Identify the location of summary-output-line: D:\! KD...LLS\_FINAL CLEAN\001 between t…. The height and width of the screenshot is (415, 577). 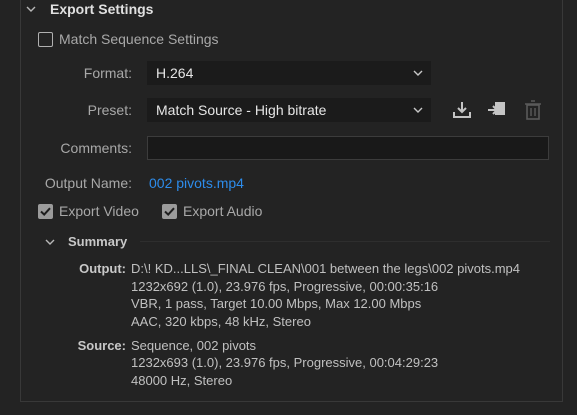
(326, 268).